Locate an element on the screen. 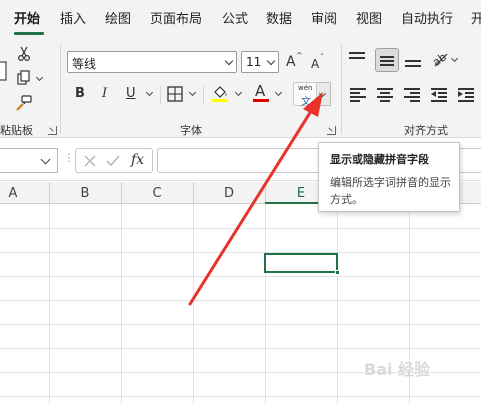 The height and width of the screenshot is (404, 481). formula-bar-grip-icon: ⋮ is located at coordinates (69, 158).